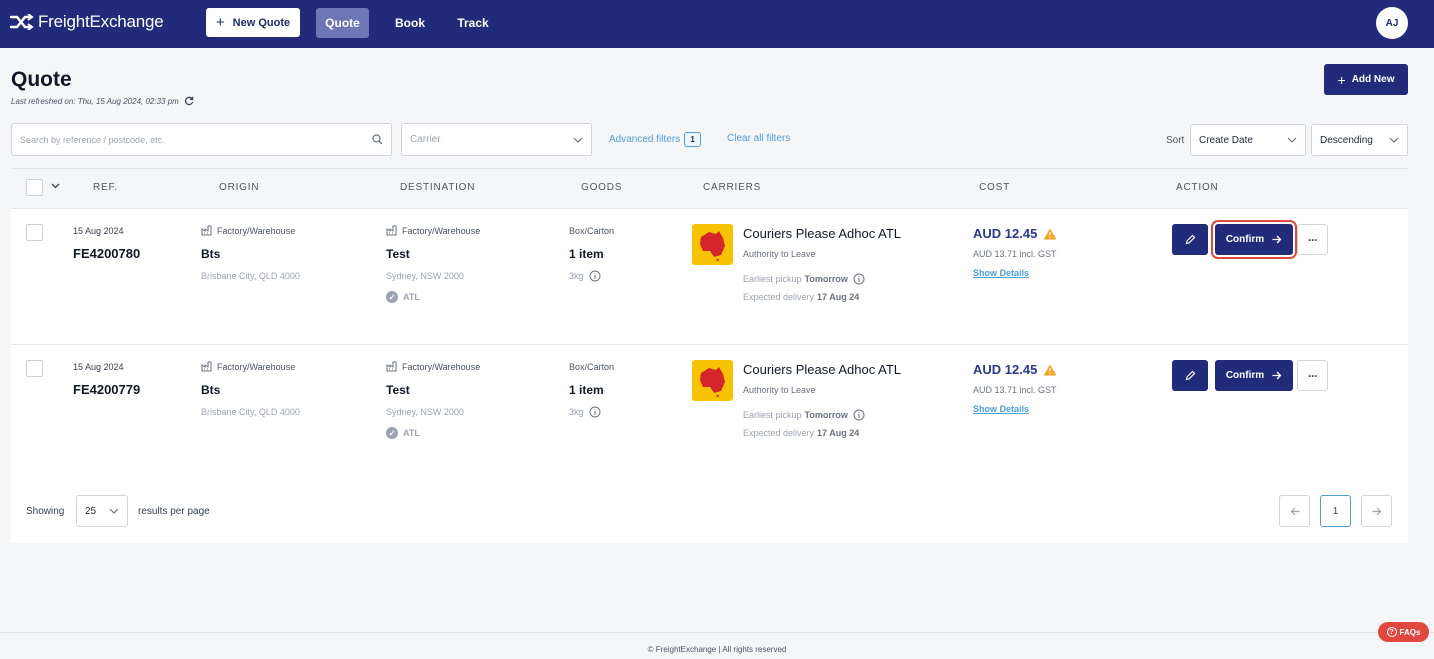  I want to click on expected-delivery: Expected delivery 17 Aug 24, so click(801, 297).